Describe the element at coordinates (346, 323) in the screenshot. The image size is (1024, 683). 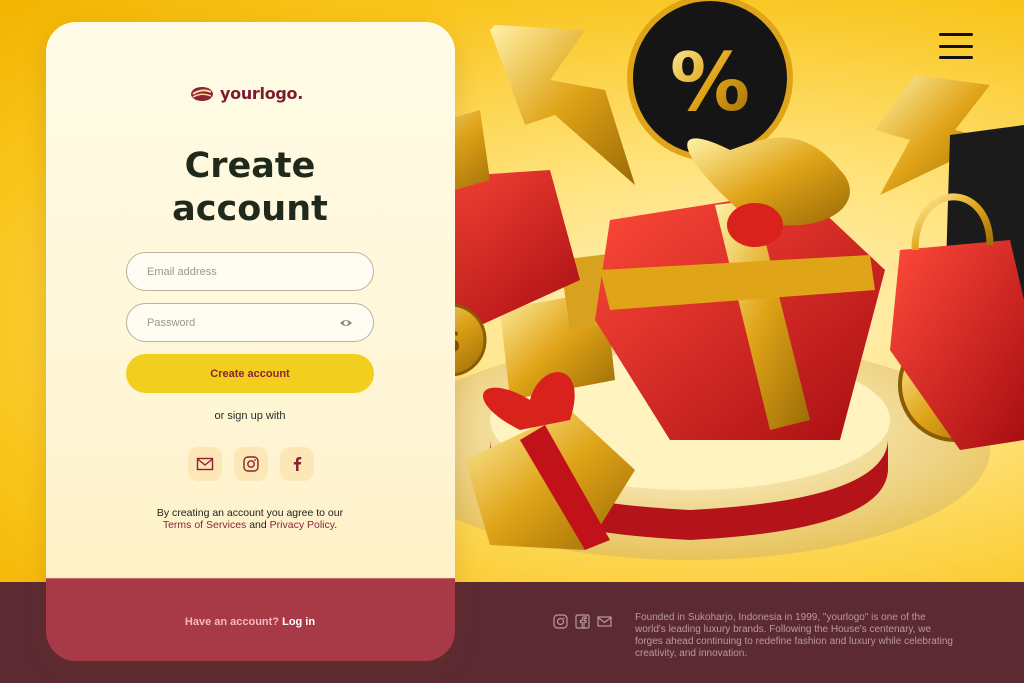
I see `eye-icon` at that location.